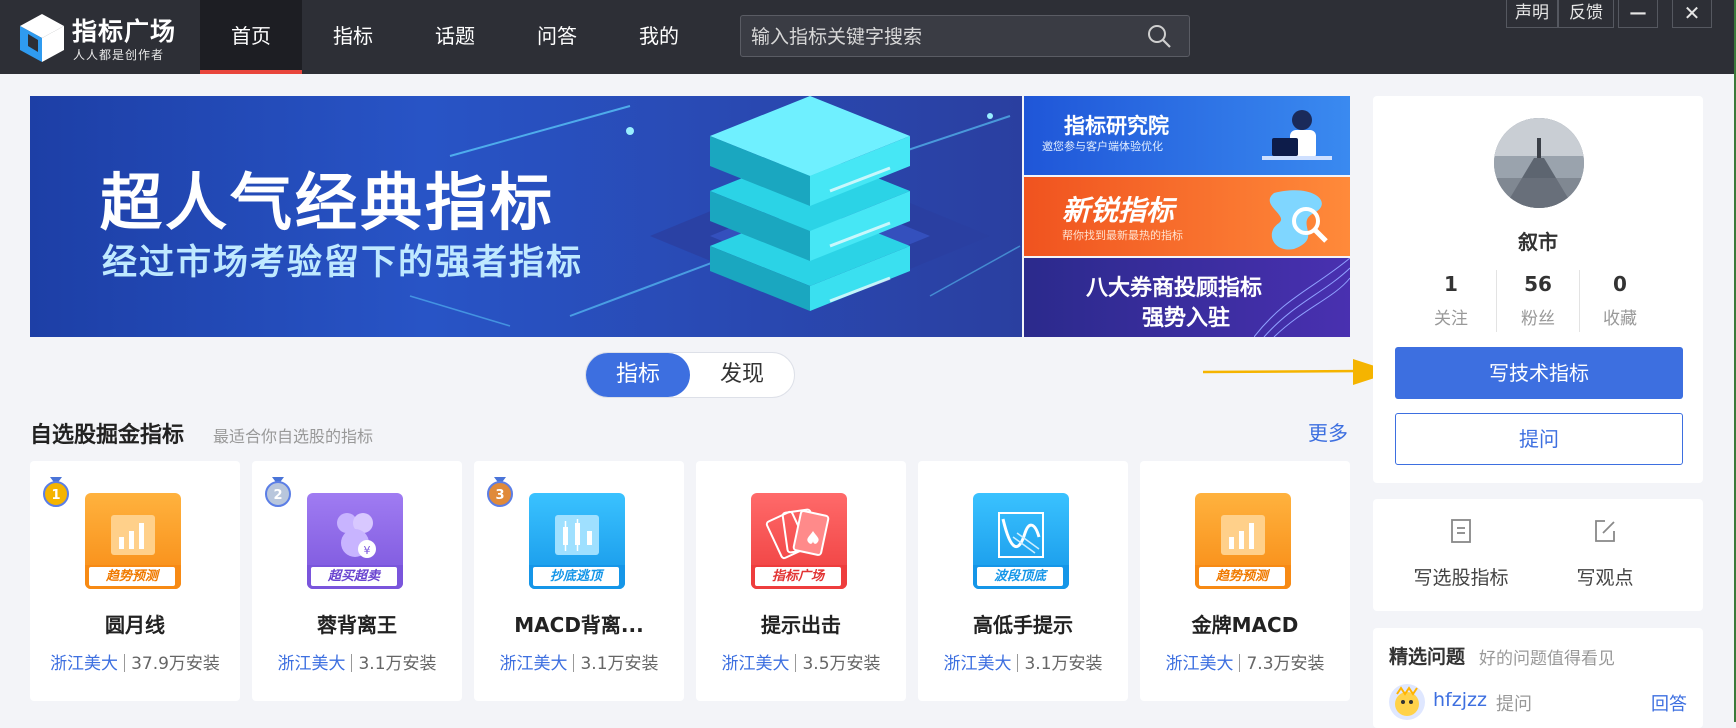 The width and height of the screenshot is (1736, 728). What do you see at coordinates (576, 576) in the screenshot?
I see `card-tag: 抄底逃顶` at bounding box center [576, 576].